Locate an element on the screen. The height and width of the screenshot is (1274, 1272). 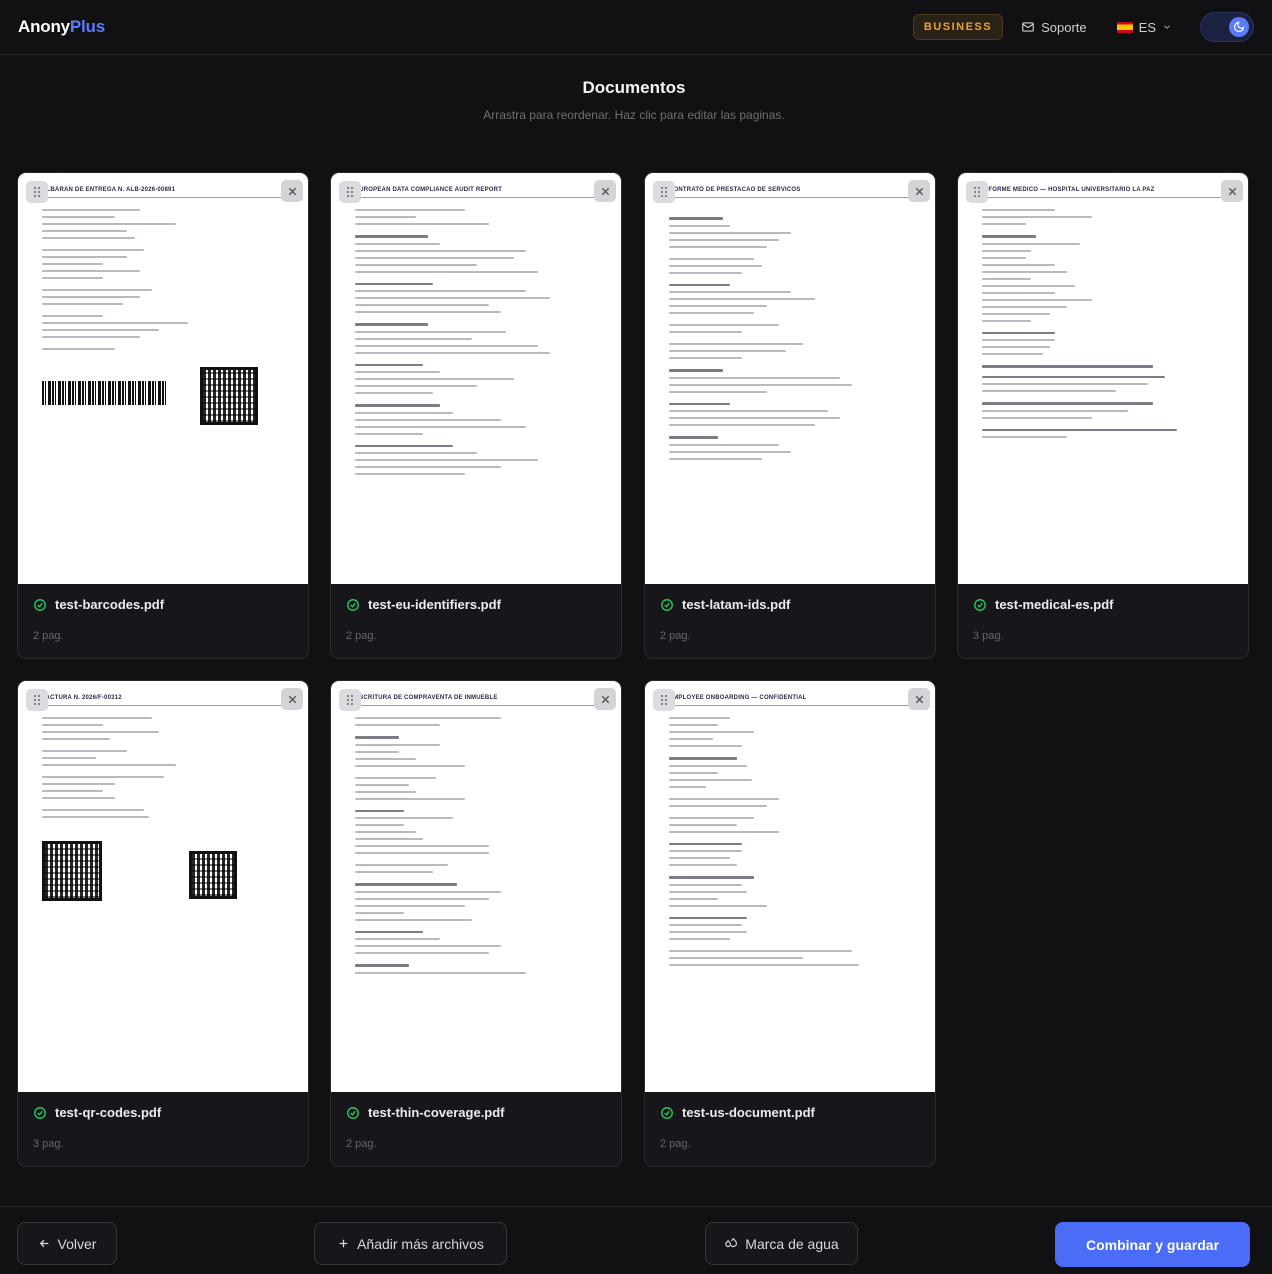
theme-knob is located at coordinates (1239, 27).